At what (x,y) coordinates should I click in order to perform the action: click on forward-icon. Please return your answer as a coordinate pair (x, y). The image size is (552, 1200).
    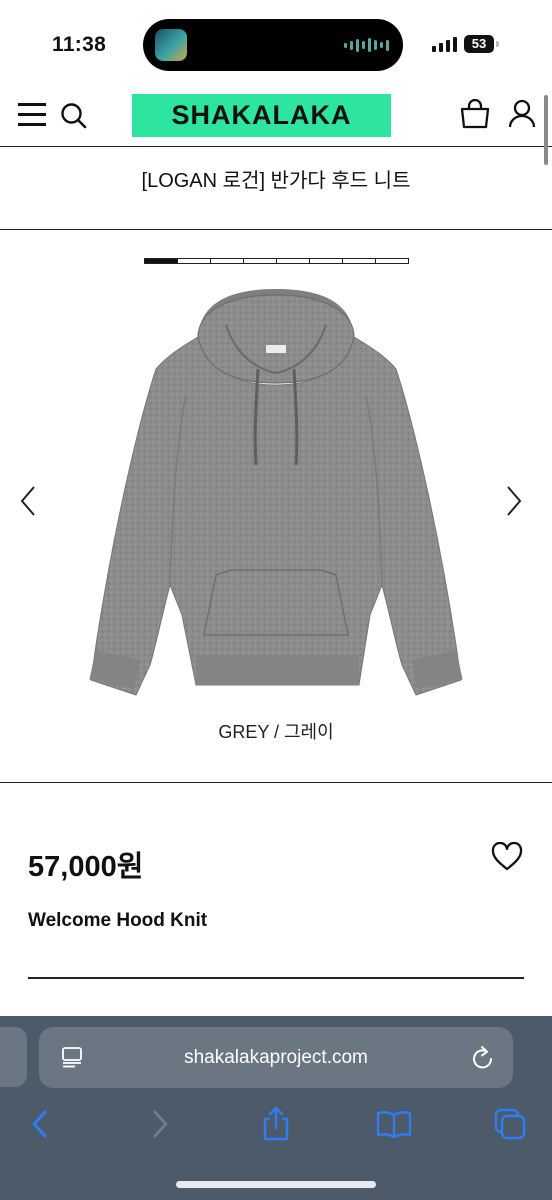
    Looking at the image, I should click on (160, 1124).